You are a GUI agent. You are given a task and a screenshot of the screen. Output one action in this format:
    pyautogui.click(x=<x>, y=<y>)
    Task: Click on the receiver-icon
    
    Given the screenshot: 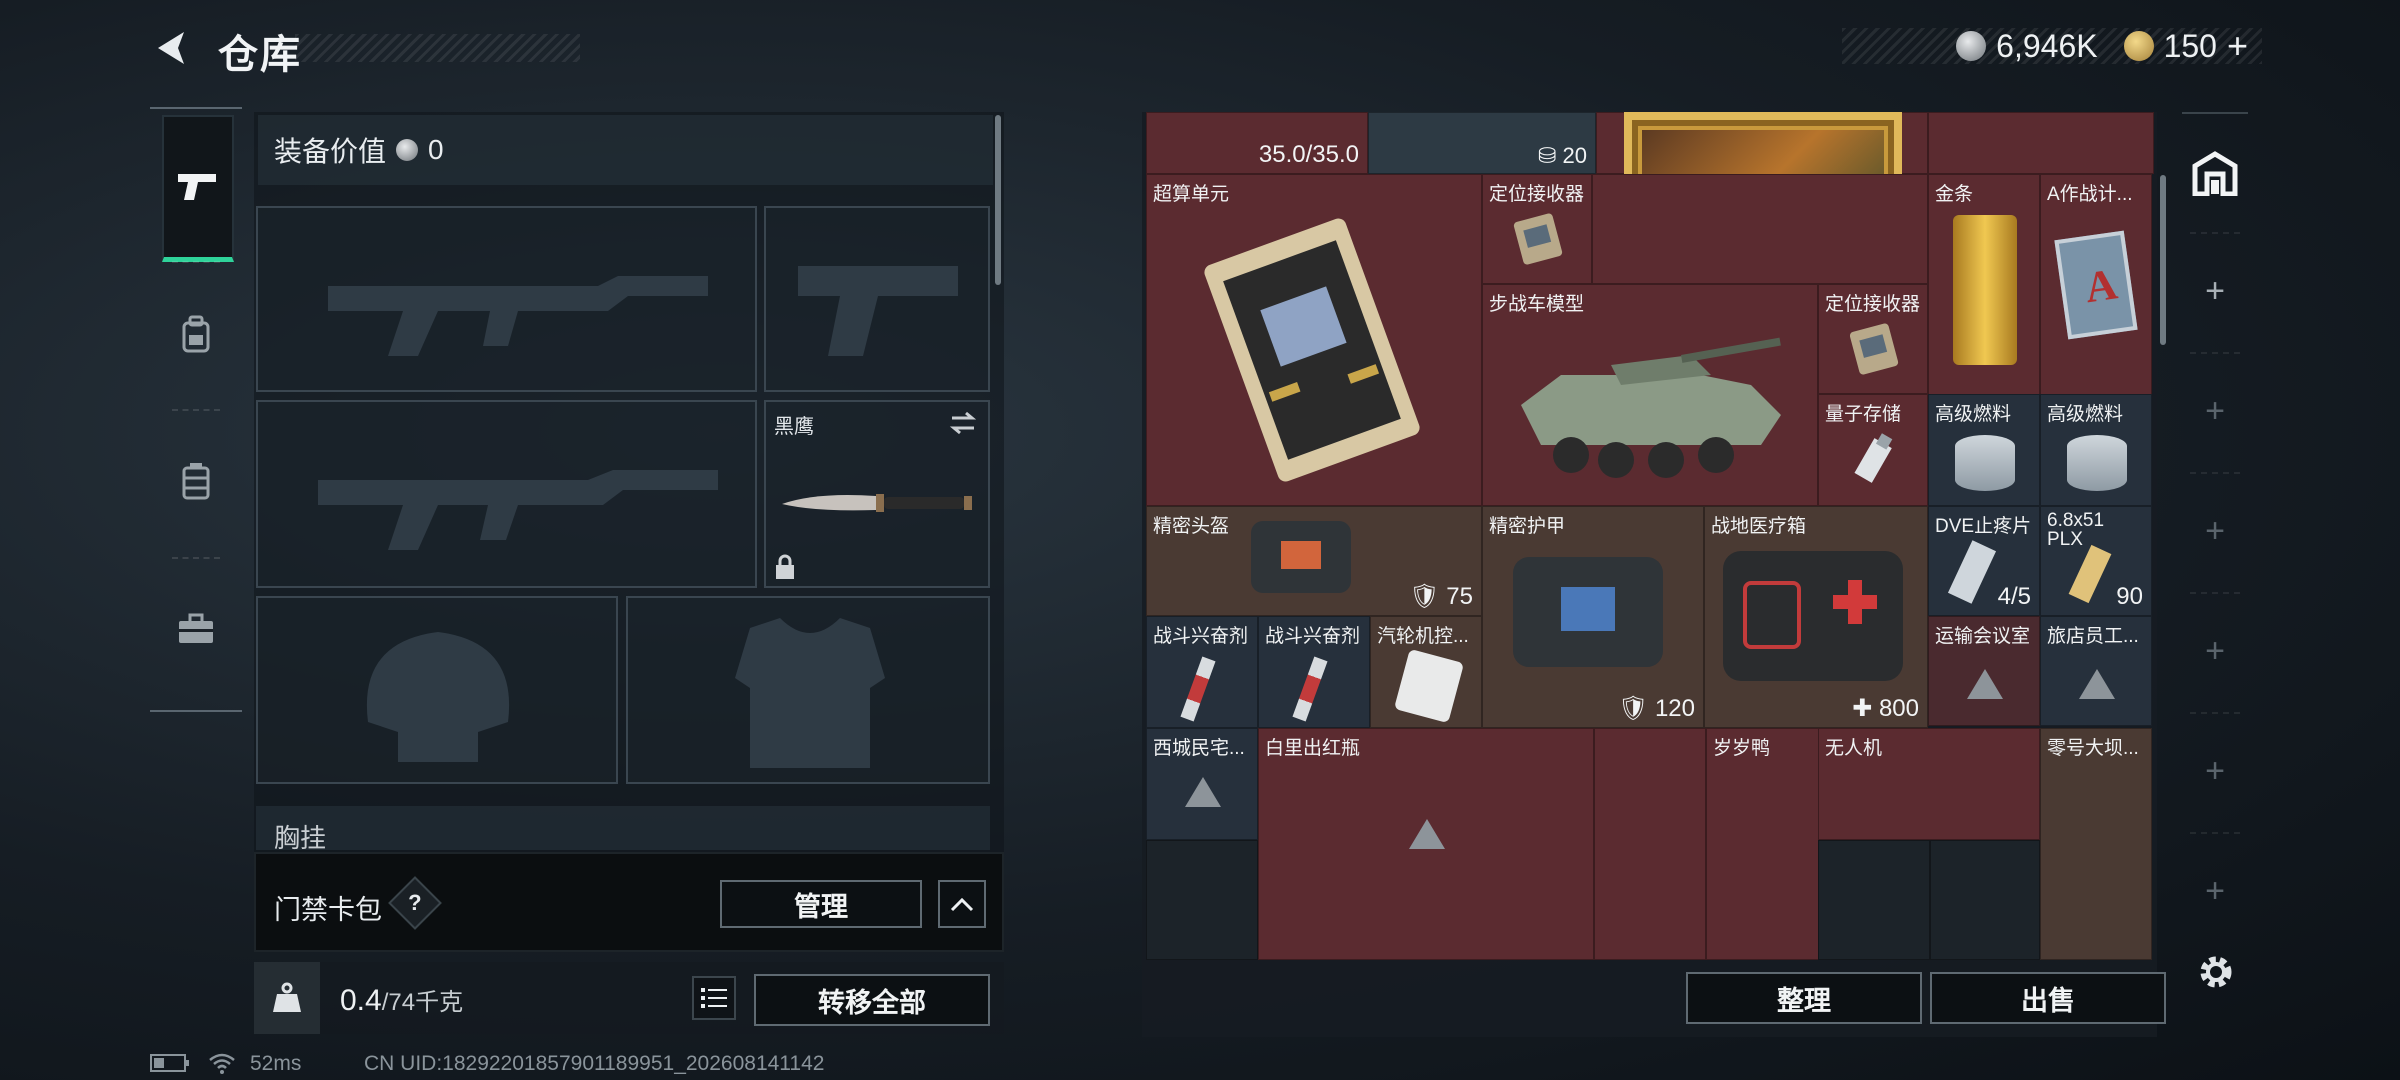 What is the action you would take?
    pyautogui.click(x=1538, y=239)
    